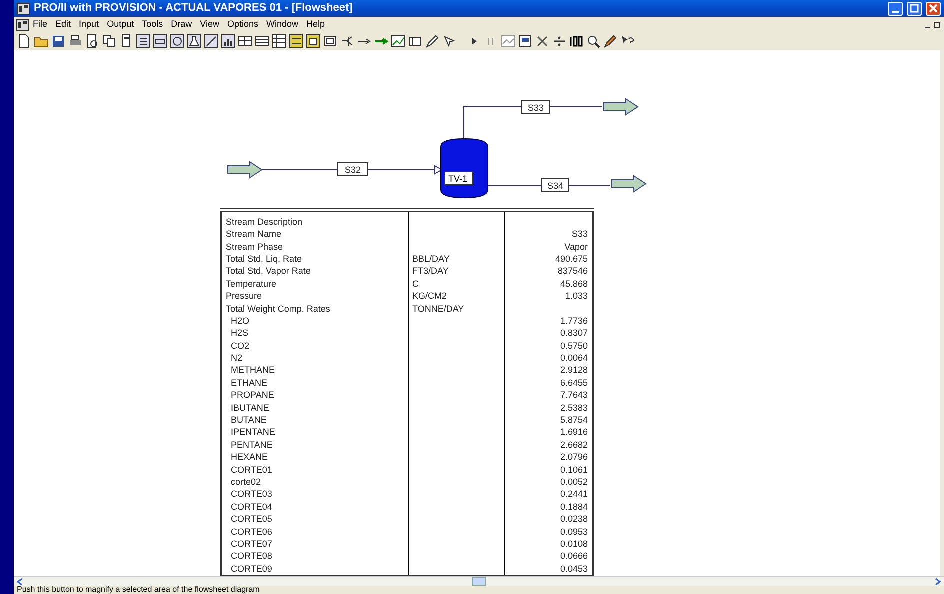  What do you see at coordinates (251, 283) in the screenshot?
I see `row-label: Temperature` at bounding box center [251, 283].